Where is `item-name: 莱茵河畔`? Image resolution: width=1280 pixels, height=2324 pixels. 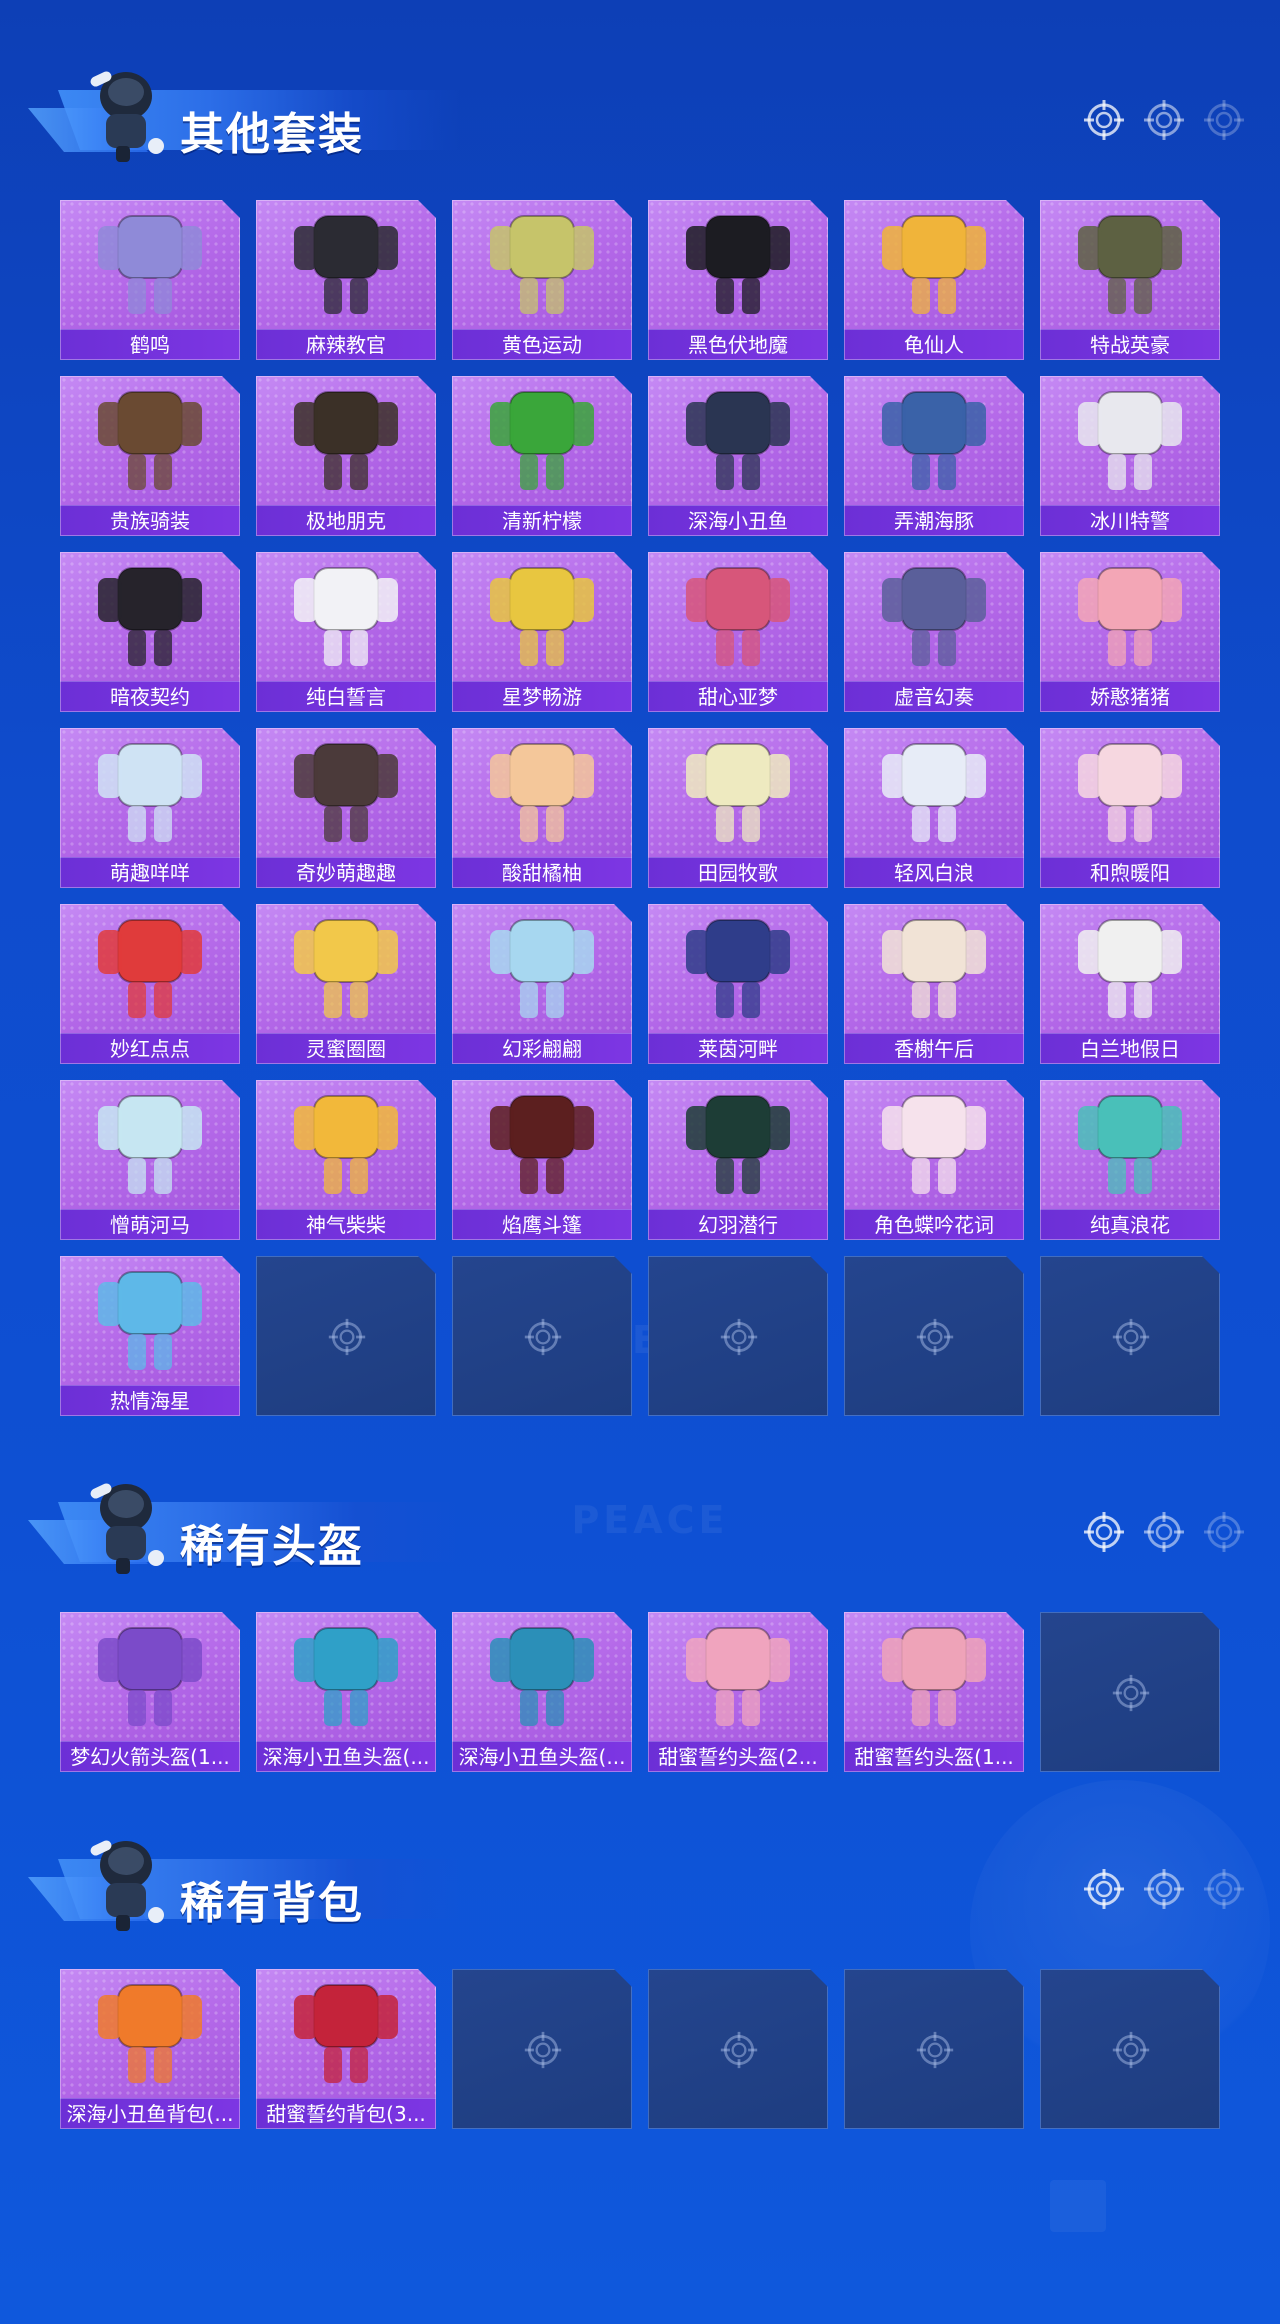
item-name: 莱茵河畔 is located at coordinates (738, 1049).